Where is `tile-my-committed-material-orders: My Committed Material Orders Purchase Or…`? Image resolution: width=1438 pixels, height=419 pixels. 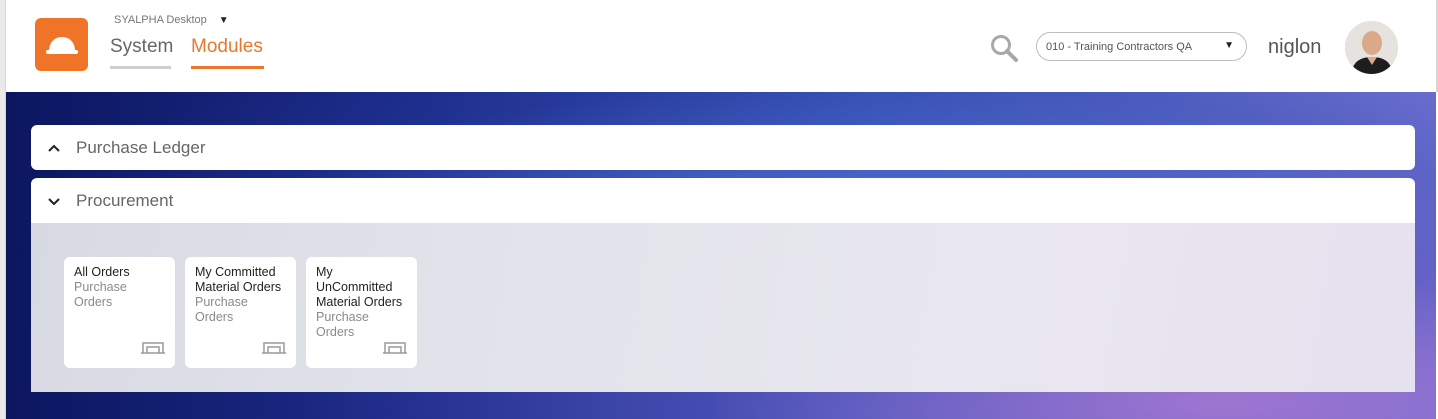 tile-my-committed-material-orders: My Committed Material Orders Purchase Or… is located at coordinates (240, 312).